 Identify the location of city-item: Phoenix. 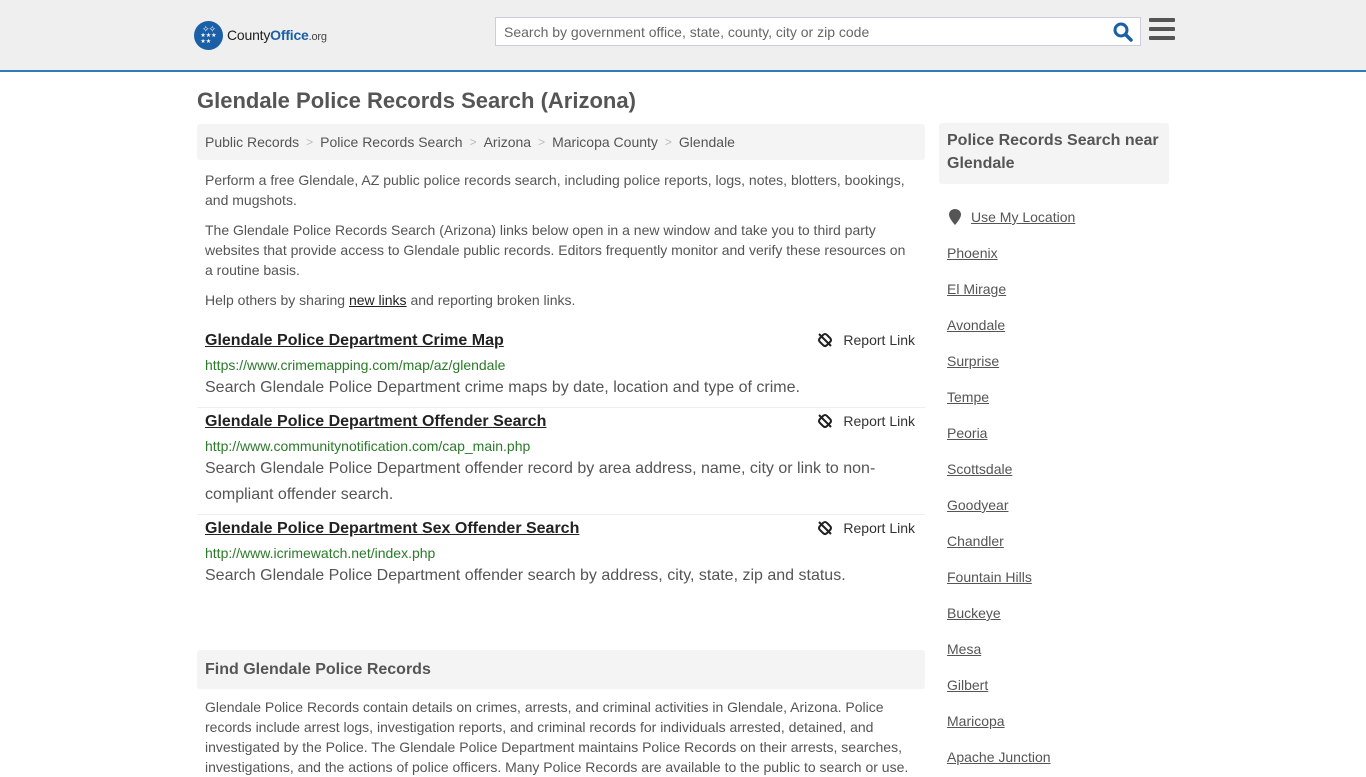
(1058, 253).